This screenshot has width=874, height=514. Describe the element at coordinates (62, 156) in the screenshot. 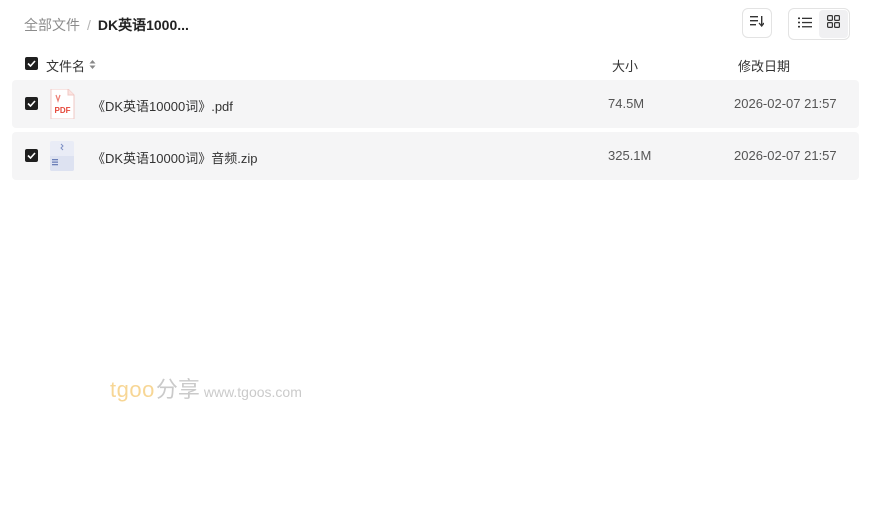

I see `zip-file-icon` at that location.